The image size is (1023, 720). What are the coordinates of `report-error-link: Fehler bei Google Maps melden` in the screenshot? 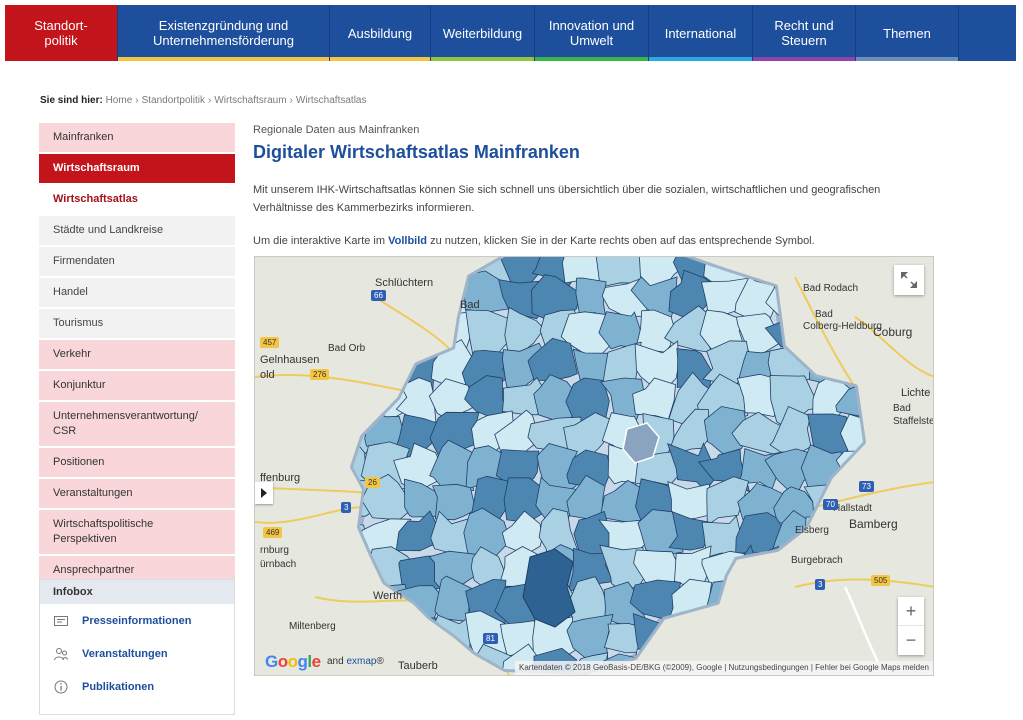 It's located at (872, 667).